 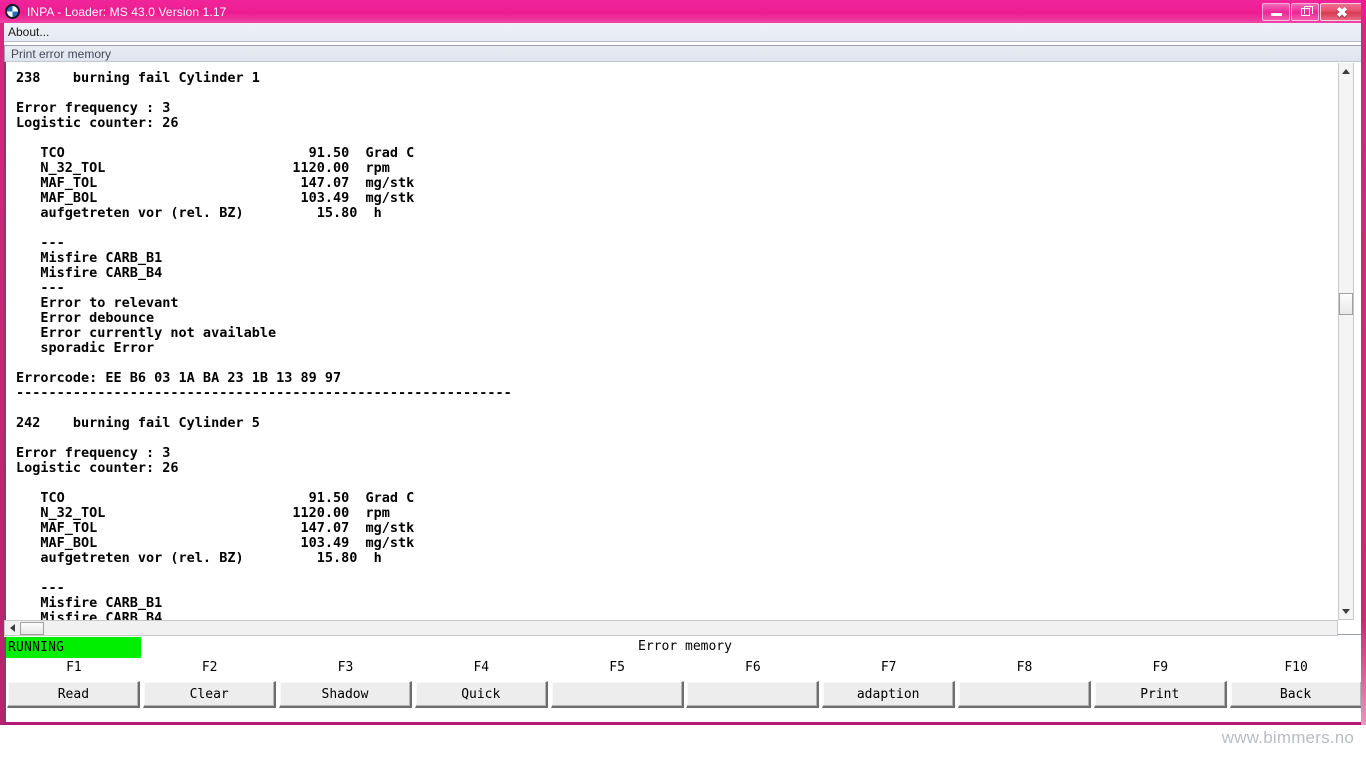 What do you see at coordinates (210, 694) in the screenshot?
I see `fkey-button-clear: Clear` at bounding box center [210, 694].